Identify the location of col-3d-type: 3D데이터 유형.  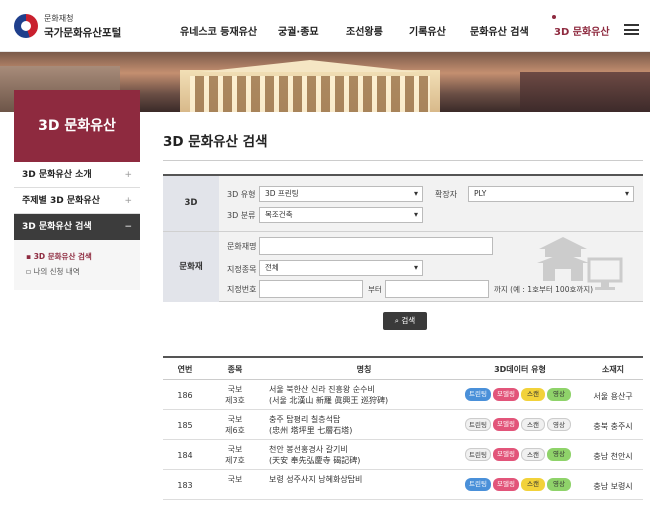
(520, 369).